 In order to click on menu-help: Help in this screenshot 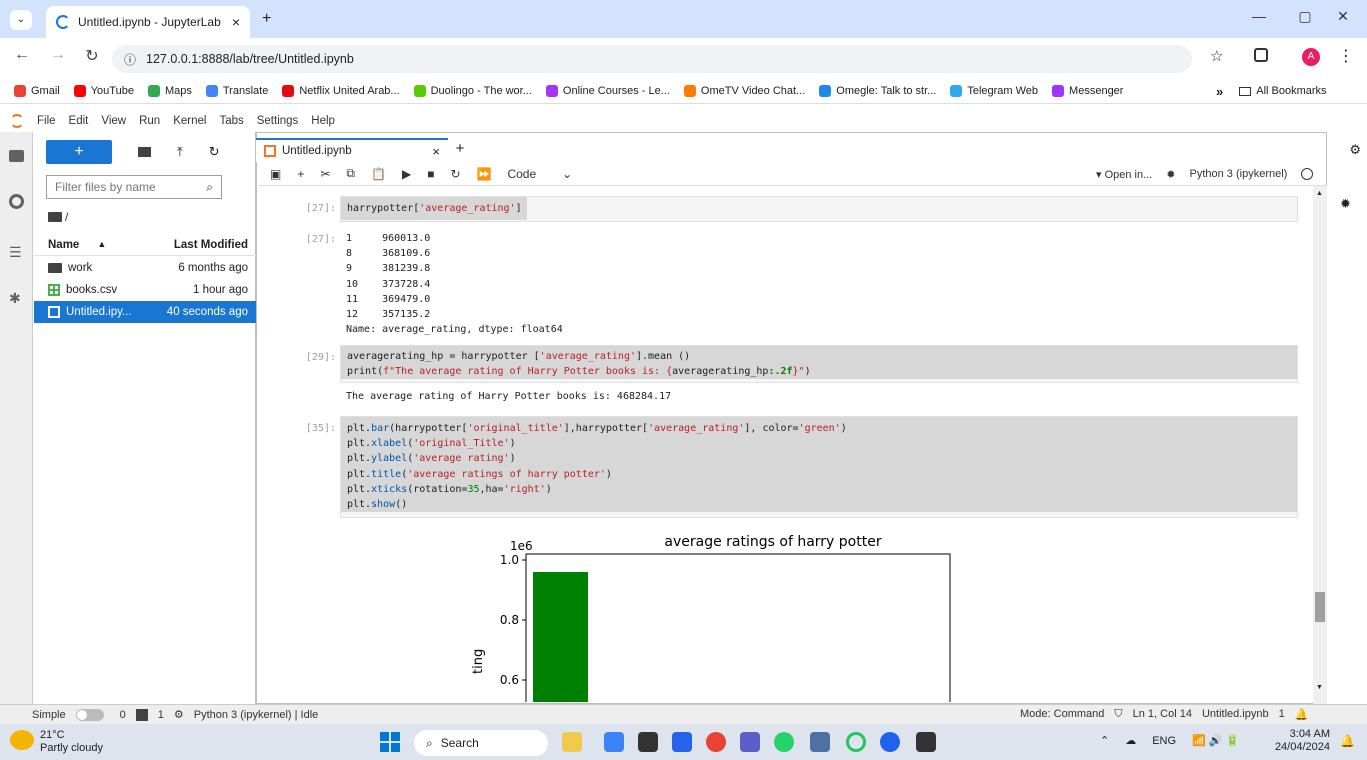, I will do `click(323, 121)`.